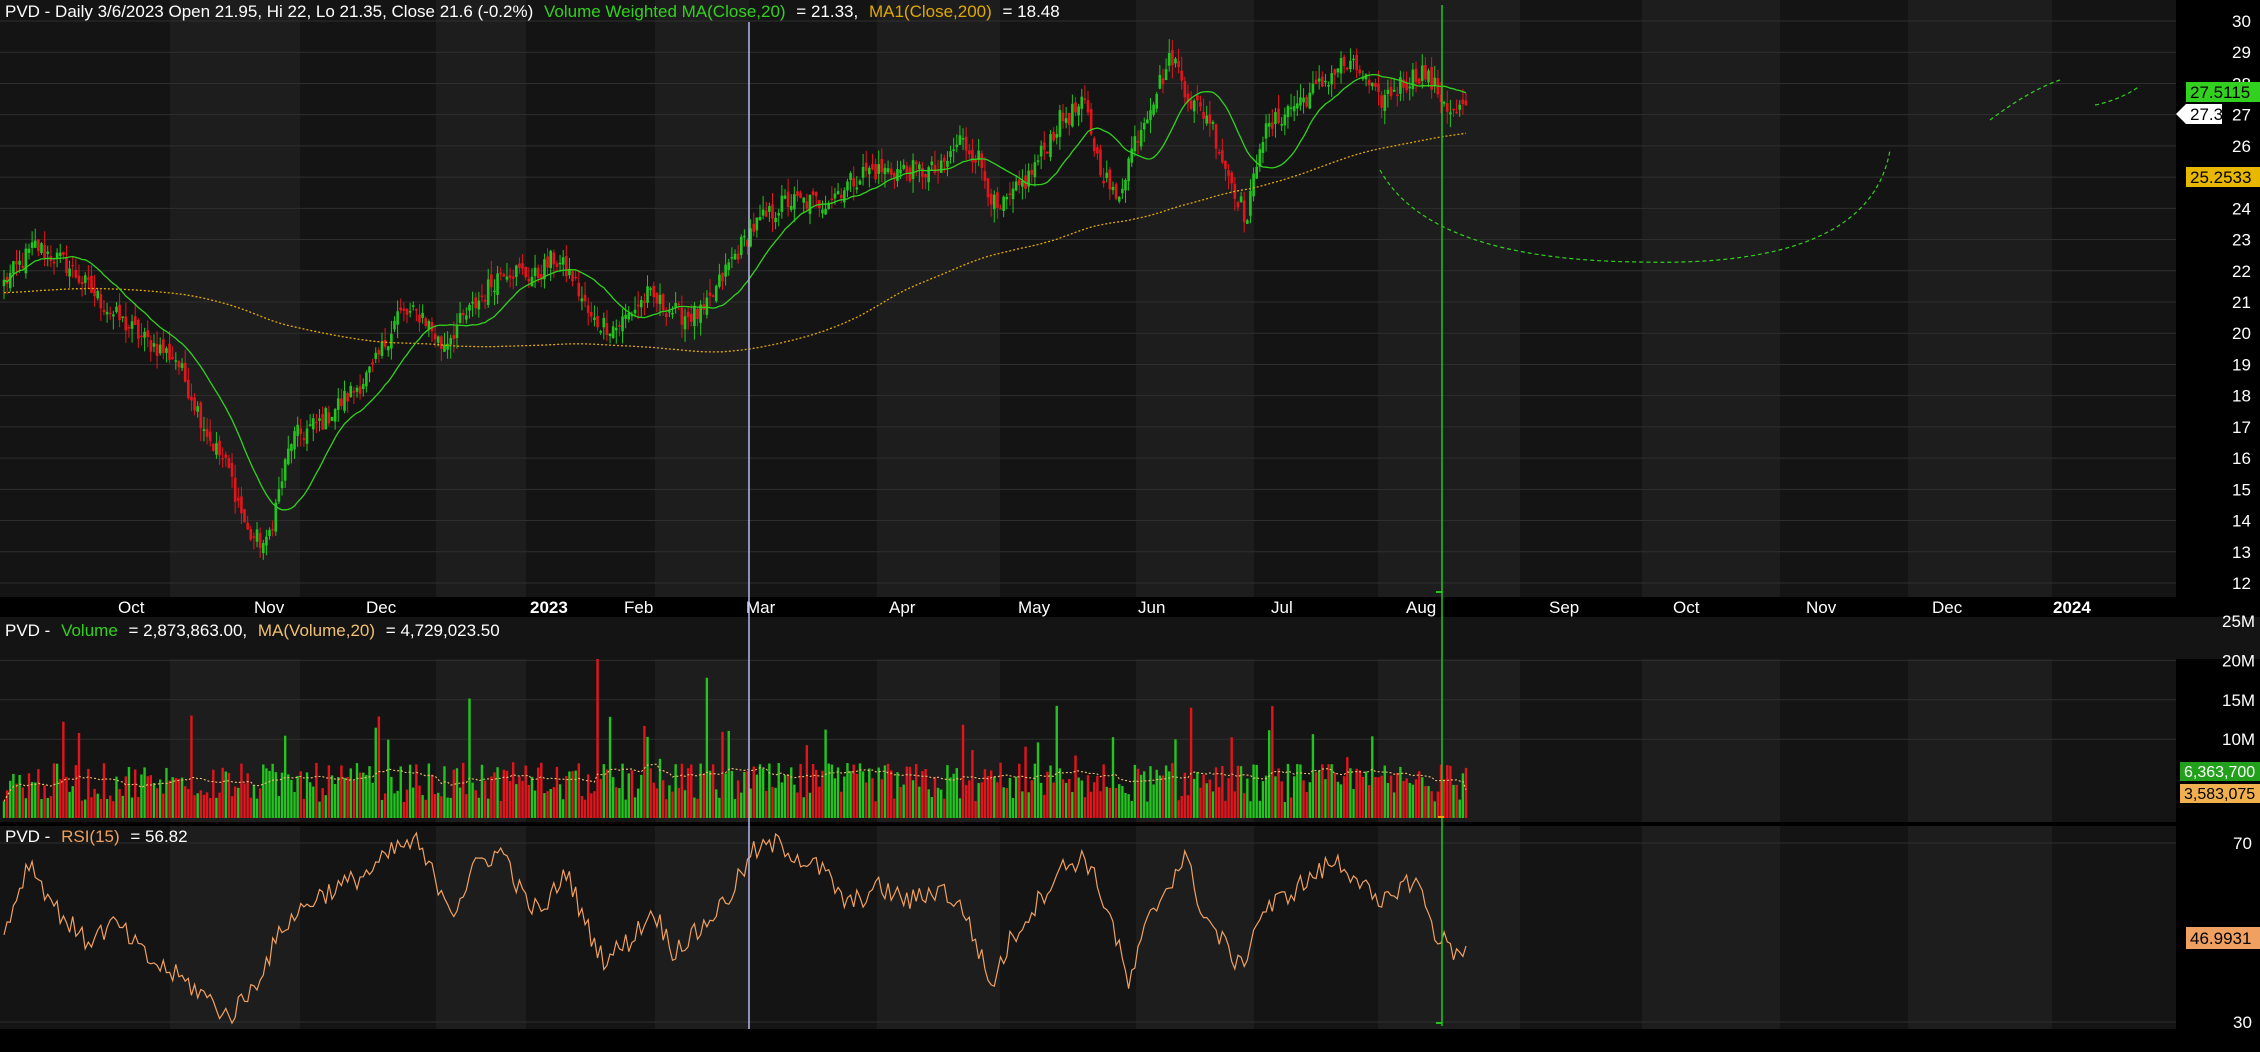 The image size is (2260, 1052). Describe the element at coordinates (2241, 208) in the screenshot. I see `price-axis-tick: 24` at that location.